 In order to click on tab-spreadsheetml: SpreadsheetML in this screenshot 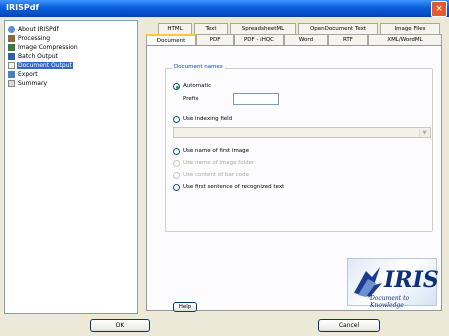, I will do `click(263, 28)`.